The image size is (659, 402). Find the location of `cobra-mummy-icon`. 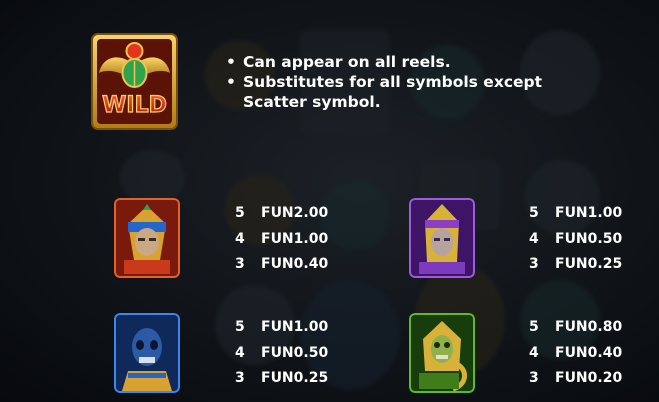

cobra-mummy-icon is located at coordinates (442, 353).